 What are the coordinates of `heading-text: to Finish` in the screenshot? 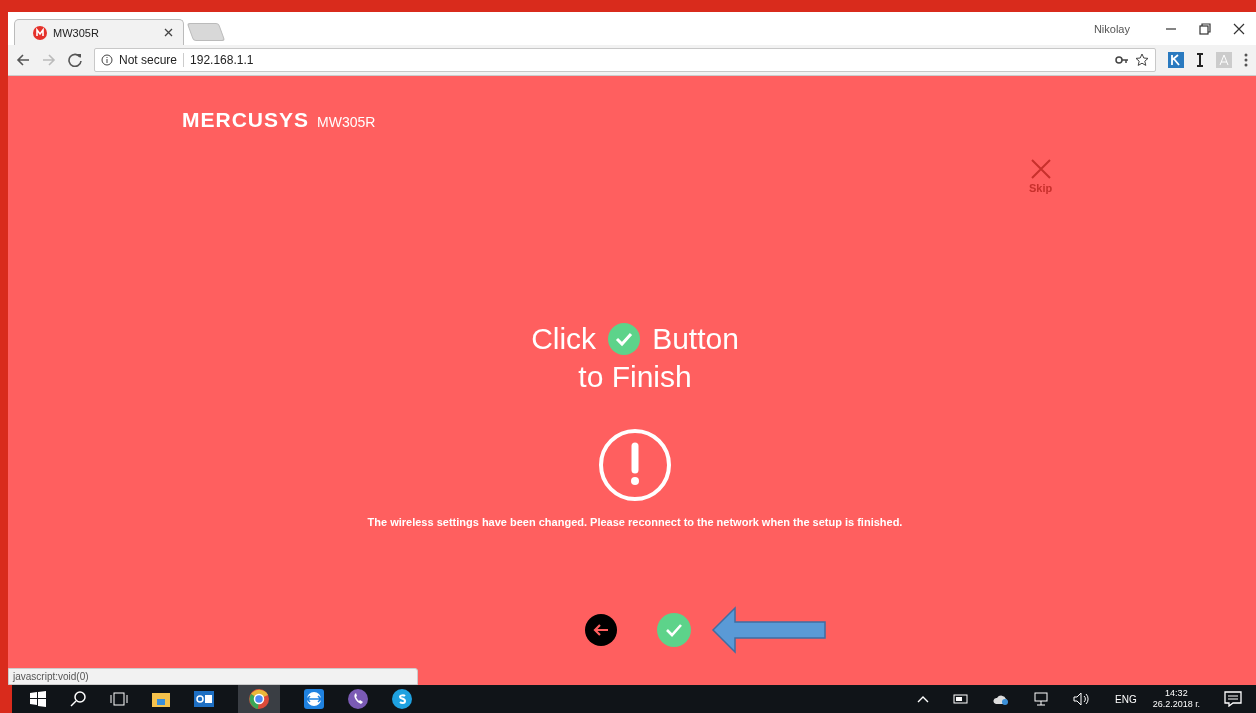 It's located at (635, 377).